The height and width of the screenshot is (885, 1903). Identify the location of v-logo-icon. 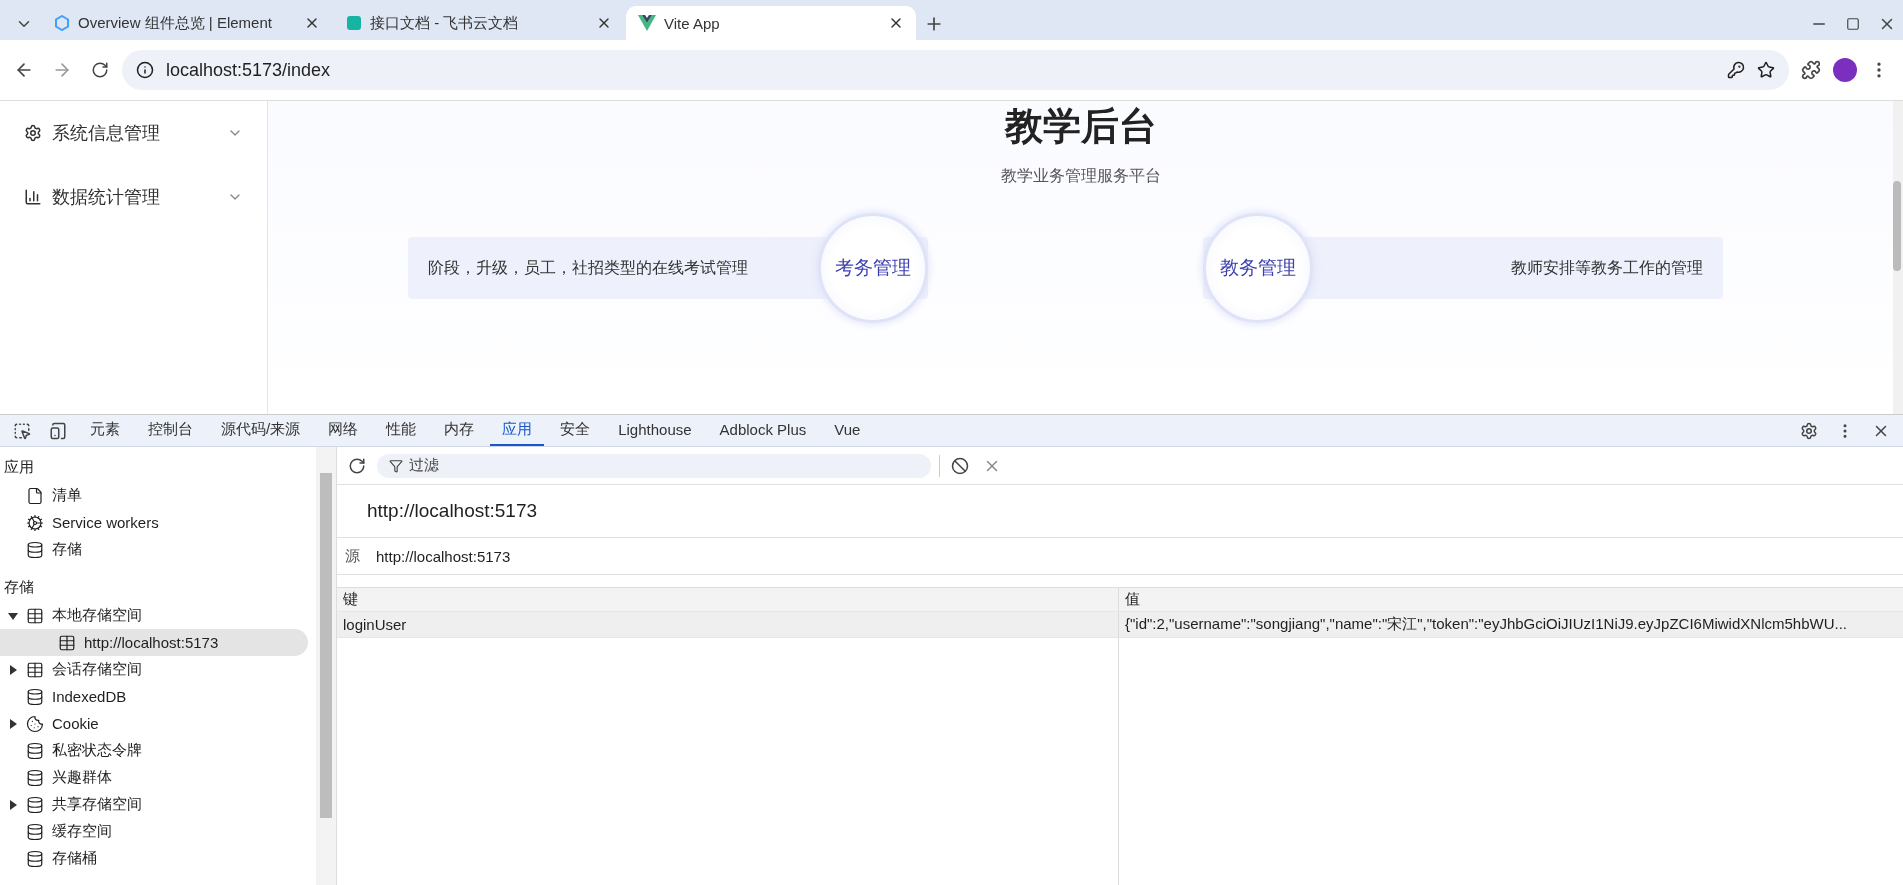
(647, 23).